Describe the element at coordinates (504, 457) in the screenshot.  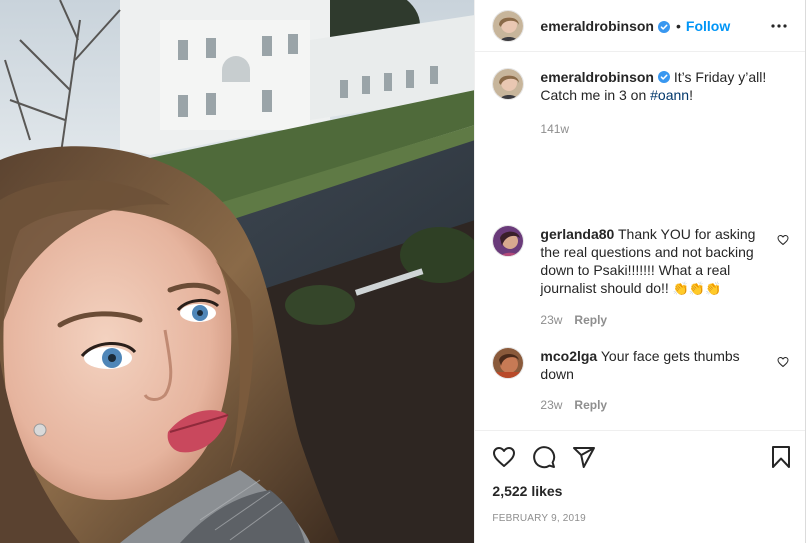
I see `heart-icon` at that location.